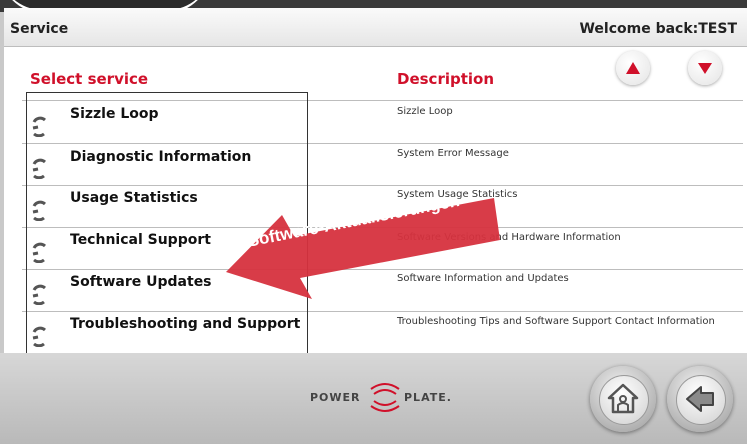 The width and height of the screenshot is (747, 444). What do you see at coordinates (658, 29) in the screenshot?
I see `welcome-text: Welcome back:TEST` at bounding box center [658, 29].